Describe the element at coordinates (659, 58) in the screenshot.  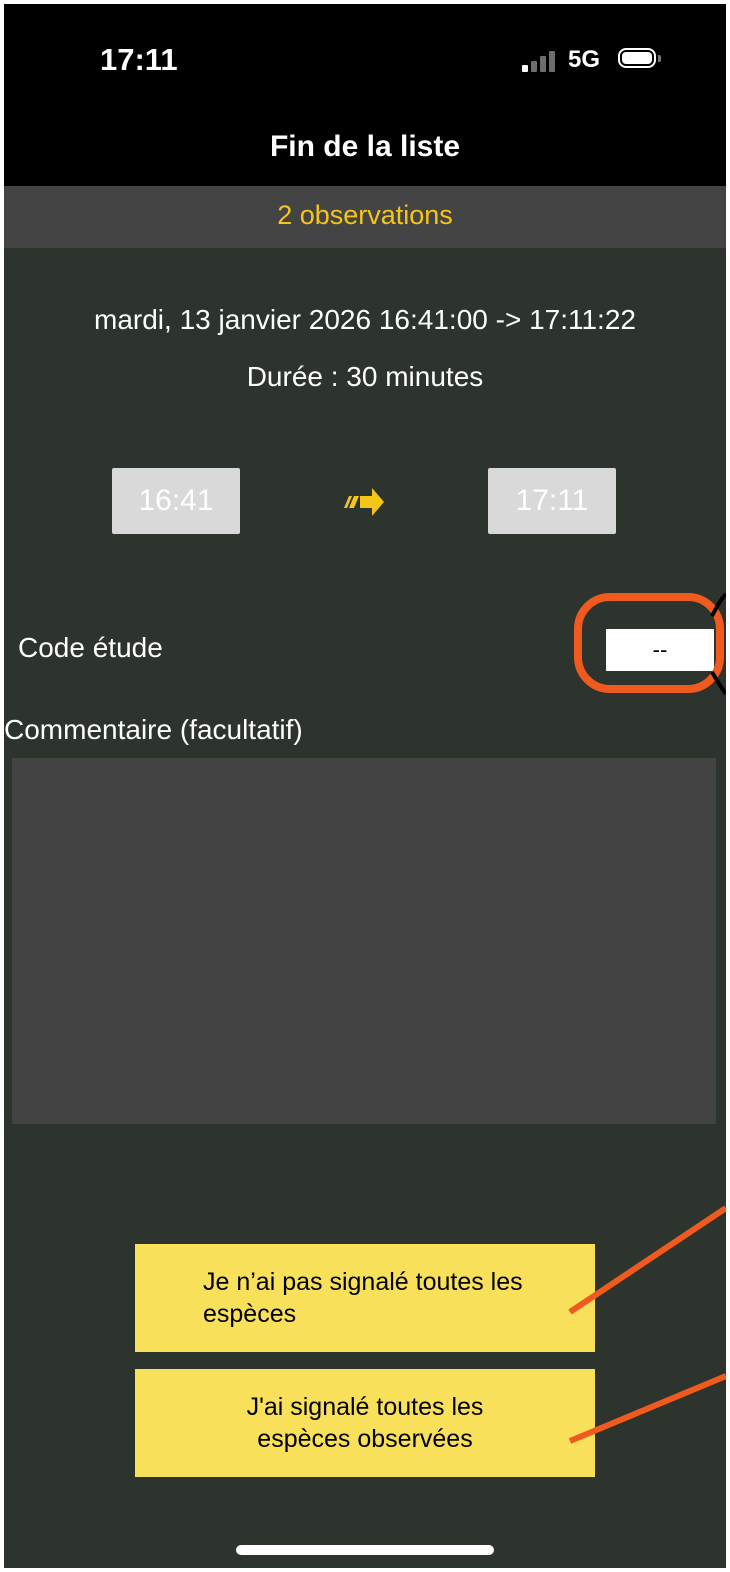
I see `battery-tip` at that location.